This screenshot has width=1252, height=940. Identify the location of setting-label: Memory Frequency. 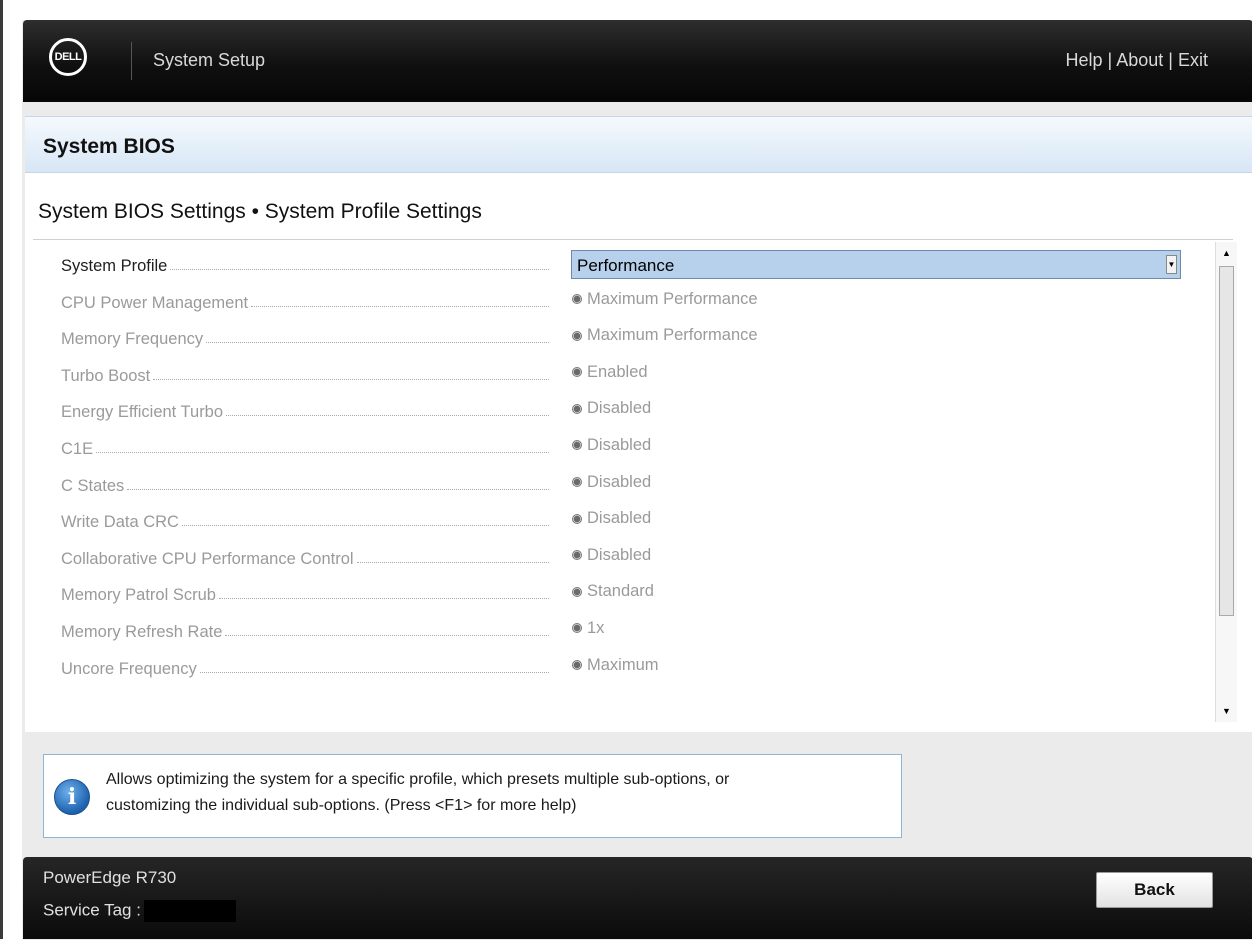
(305, 336).